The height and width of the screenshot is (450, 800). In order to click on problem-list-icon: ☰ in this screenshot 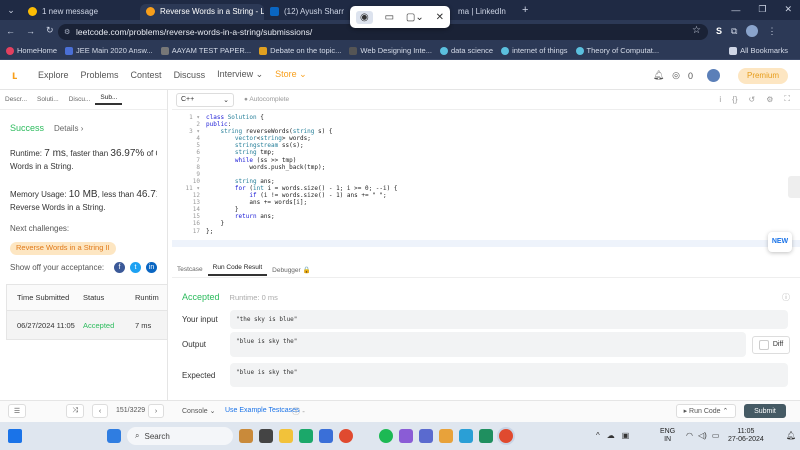, I will do `click(17, 411)`.